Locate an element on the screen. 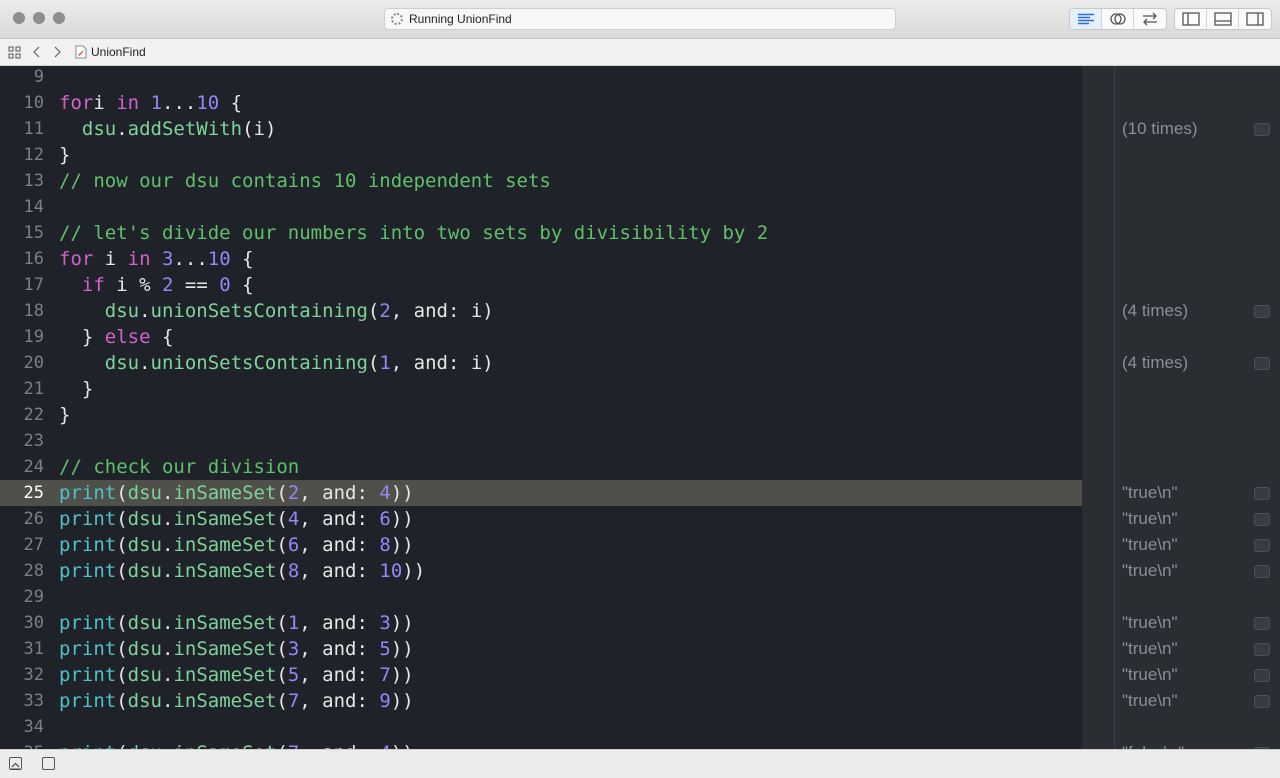 This screenshot has width=1280, height=778. code-line: 16 for i in 3...10 { is located at coordinates (541, 259).